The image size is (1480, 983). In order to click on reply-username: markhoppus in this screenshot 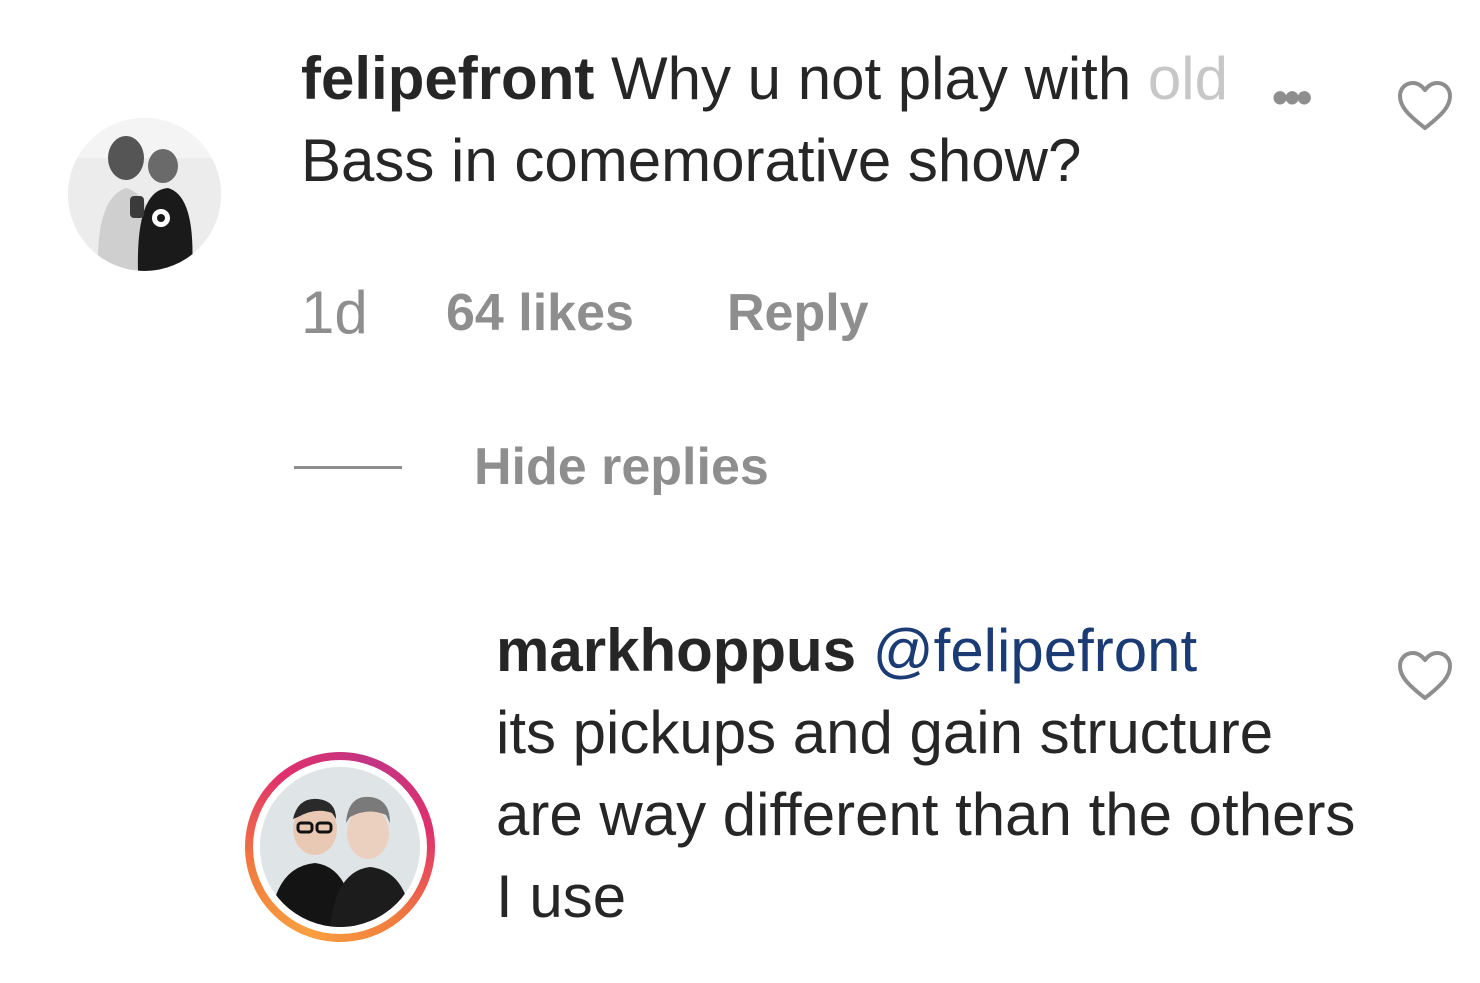, I will do `click(676, 650)`.